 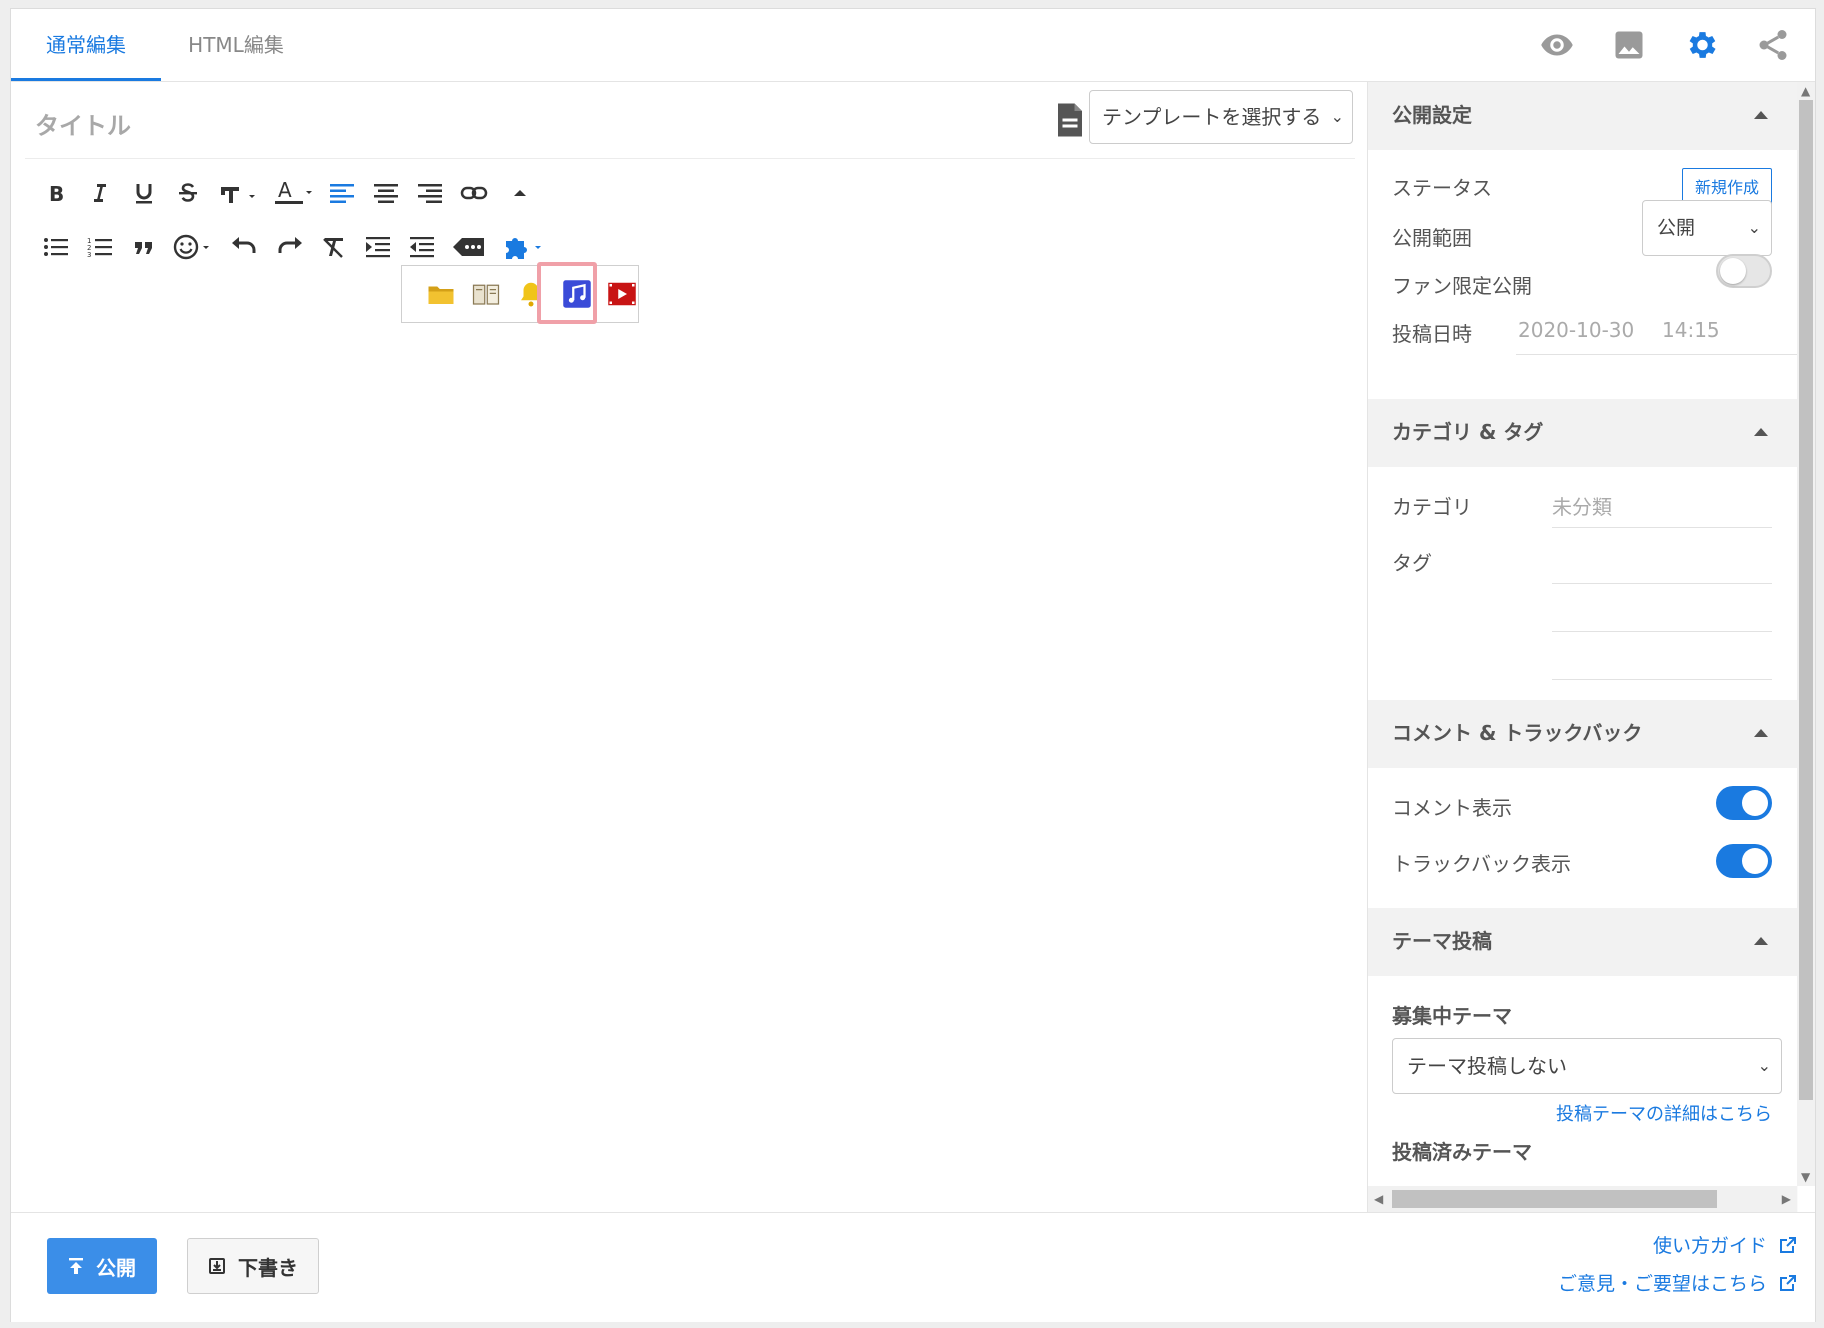 What do you see at coordinates (1432, 507) in the screenshot?
I see `category-label: カテゴリ` at bounding box center [1432, 507].